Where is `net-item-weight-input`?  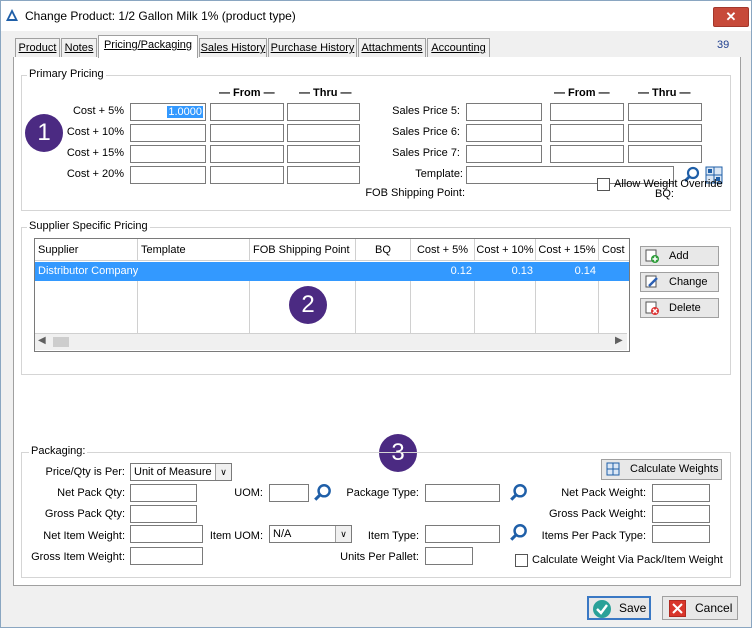
net-item-weight-input is located at coordinates (166, 534).